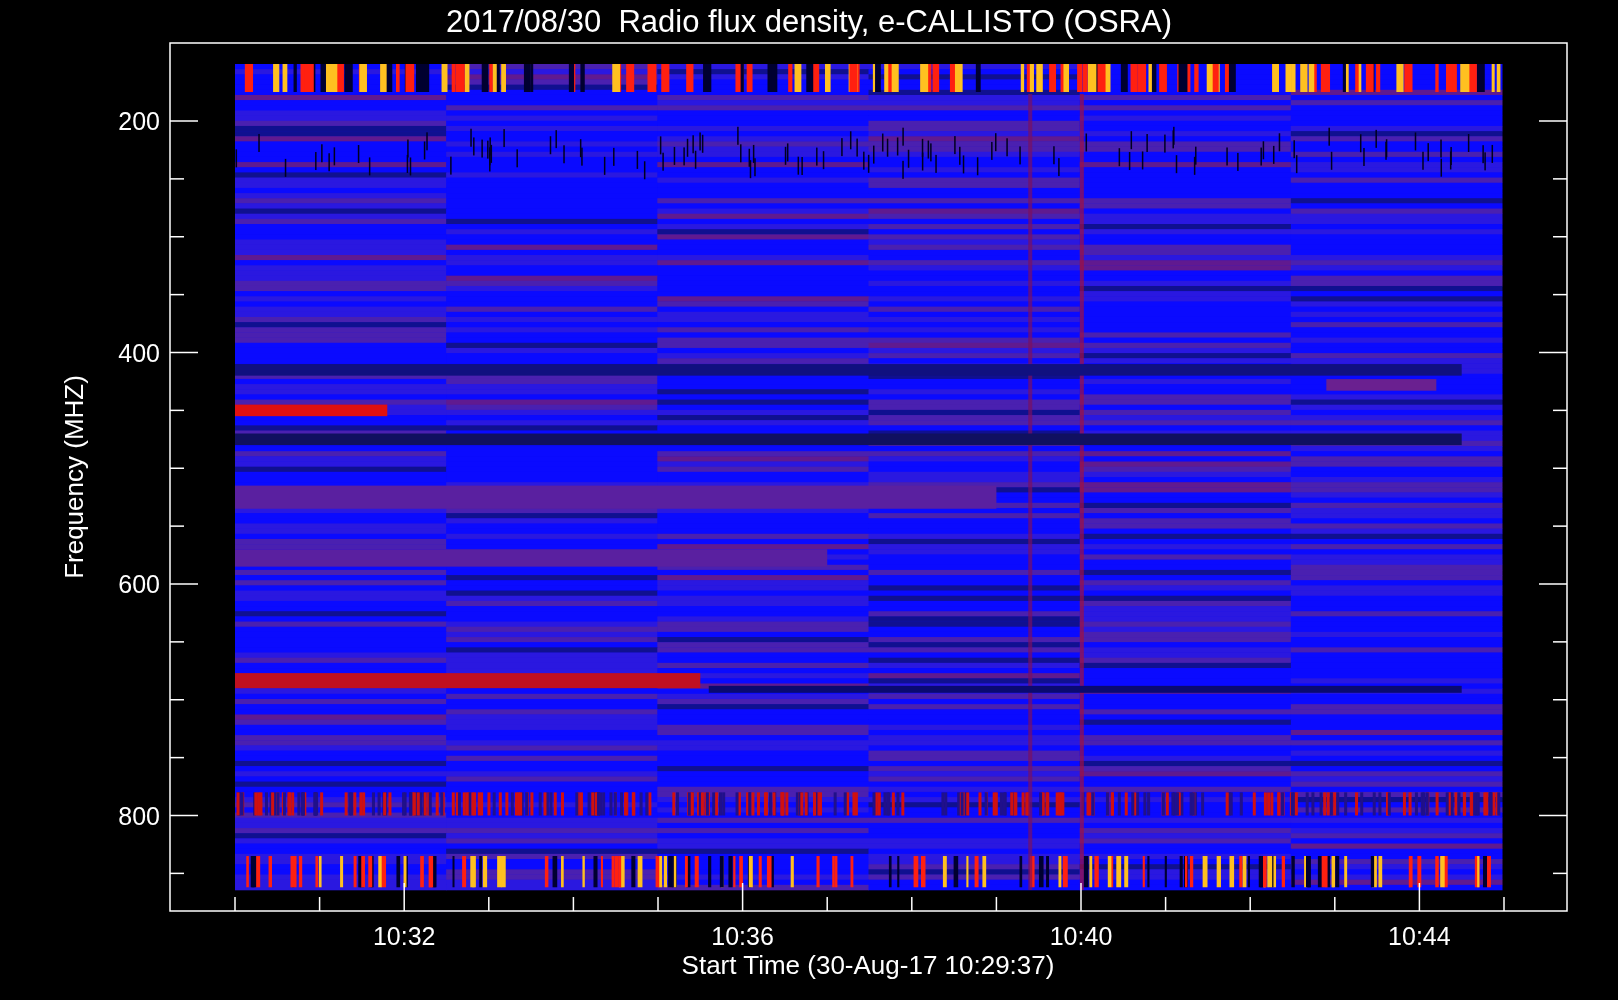  What do you see at coordinates (1081, 936) in the screenshot?
I see `axis-tick-label: 10:40` at bounding box center [1081, 936].